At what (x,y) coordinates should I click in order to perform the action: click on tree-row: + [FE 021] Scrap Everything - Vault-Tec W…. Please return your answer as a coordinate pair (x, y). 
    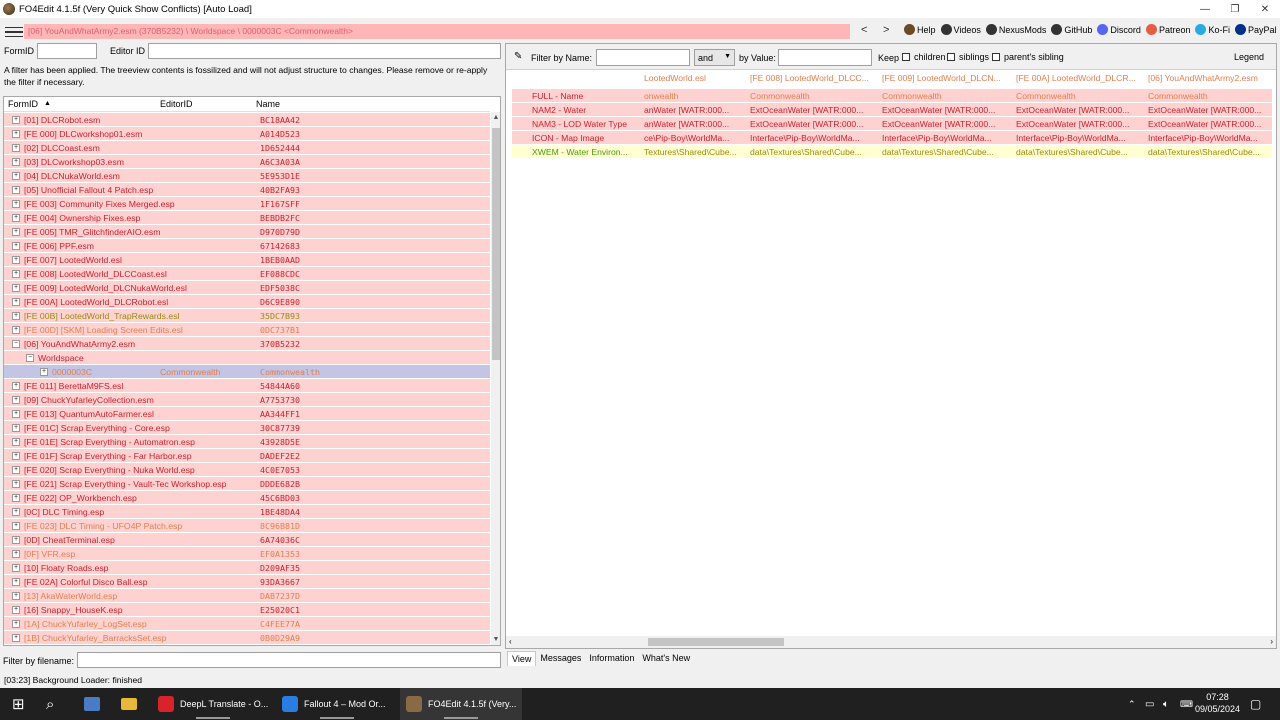
    Looking at the image, I should click on (247, 484).